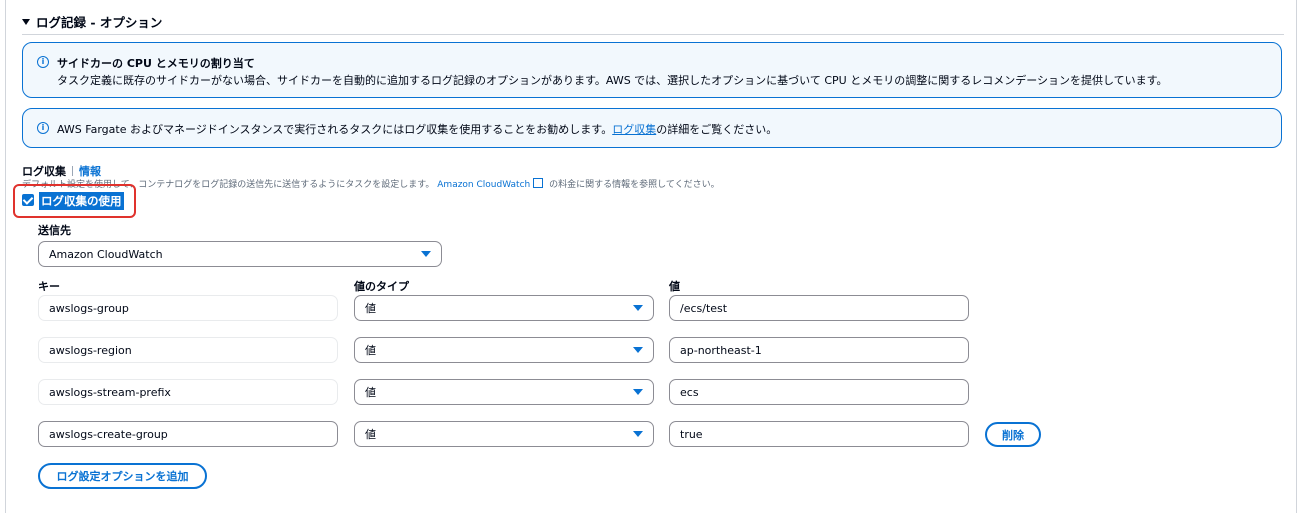 The height and width of the screenshot is (513, 1301). I want to click on destination-value: Amazon CloudWatch, so click(106, 254).